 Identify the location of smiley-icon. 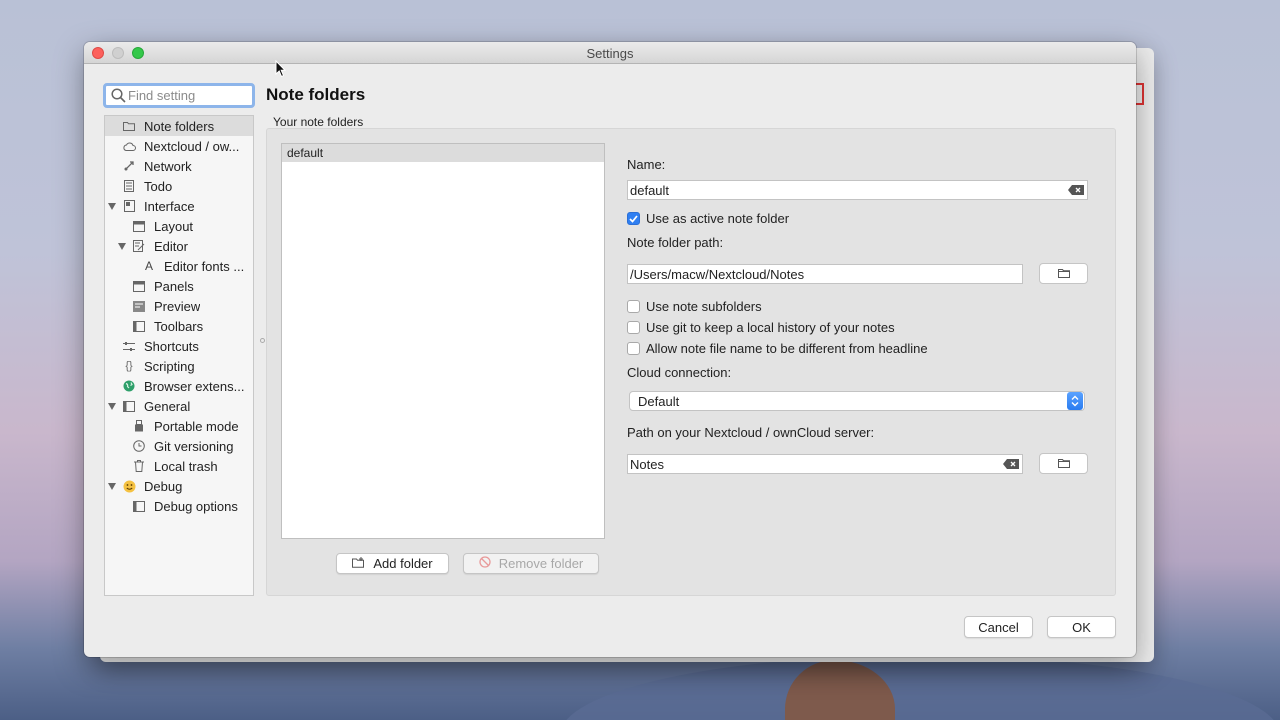
(129, 486).